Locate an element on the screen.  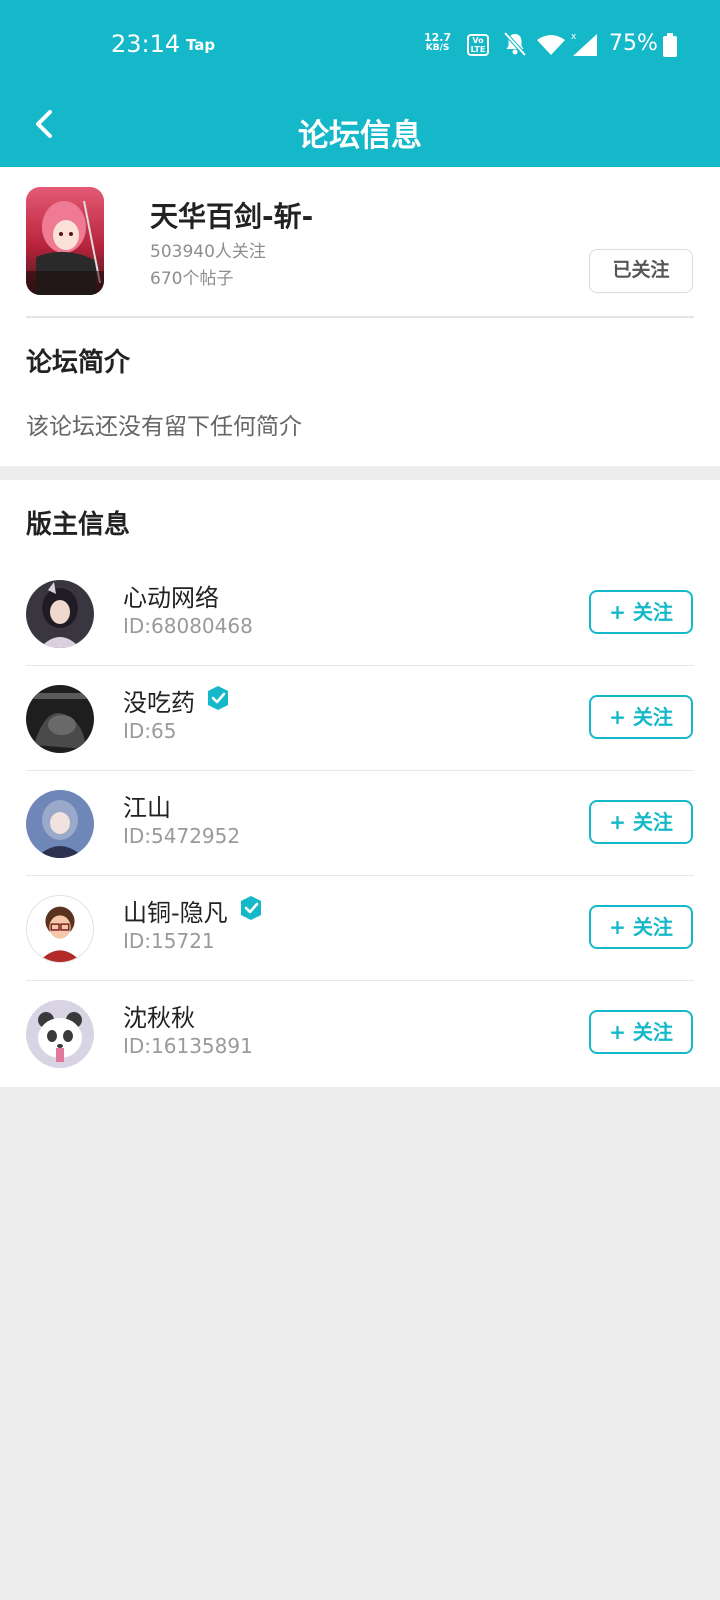
moderator-id: ID:15721 is located at coordinates (169, 941).